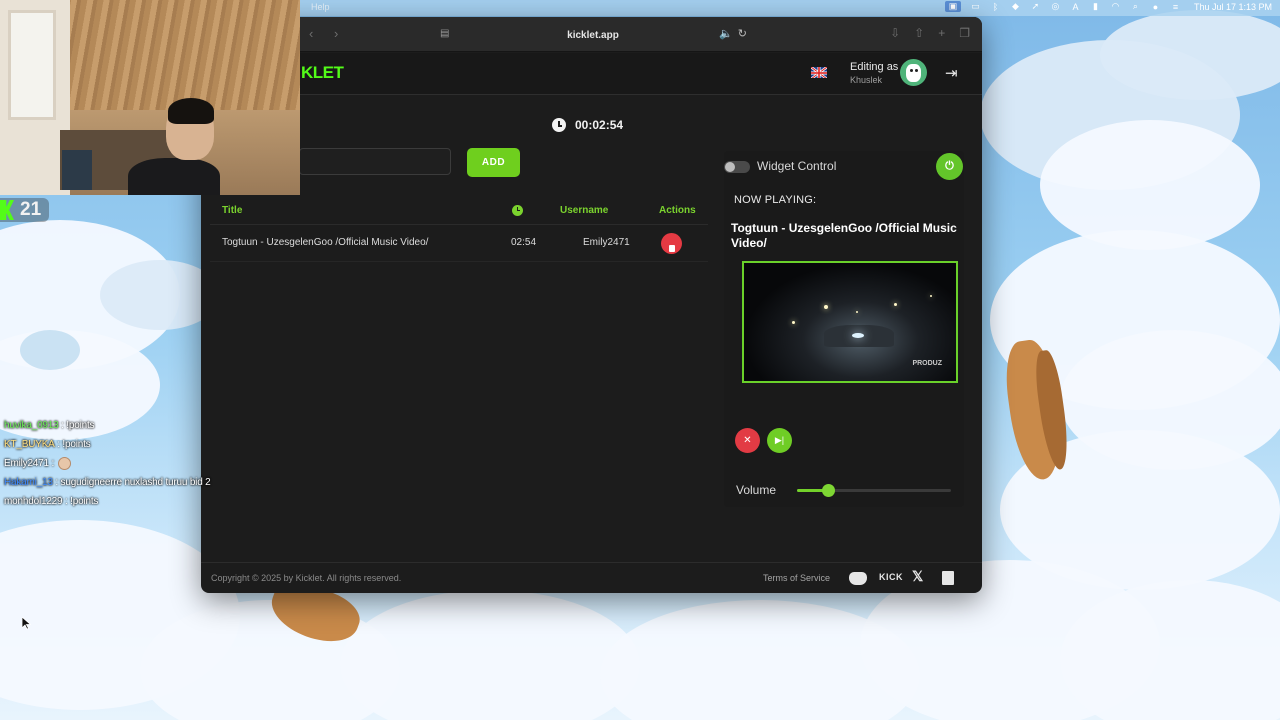  What do you see at coordinates (874, 67) in the screenshot?
I see `editing-as-label: Editing as` at bounding box center [874, 67].